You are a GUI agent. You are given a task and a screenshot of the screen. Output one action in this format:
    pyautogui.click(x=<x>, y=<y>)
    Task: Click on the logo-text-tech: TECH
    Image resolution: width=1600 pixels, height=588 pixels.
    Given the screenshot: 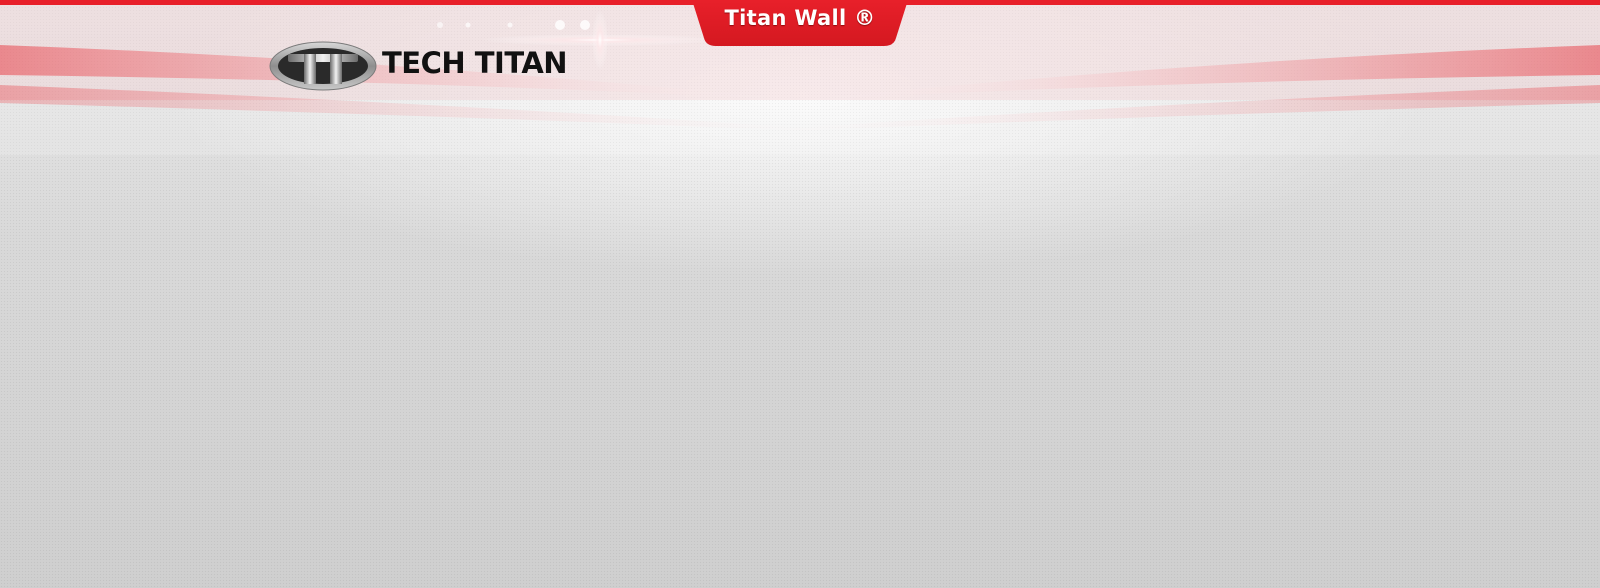 What is the action you would take?
    pyautogui.click(x=424, y=63)
    